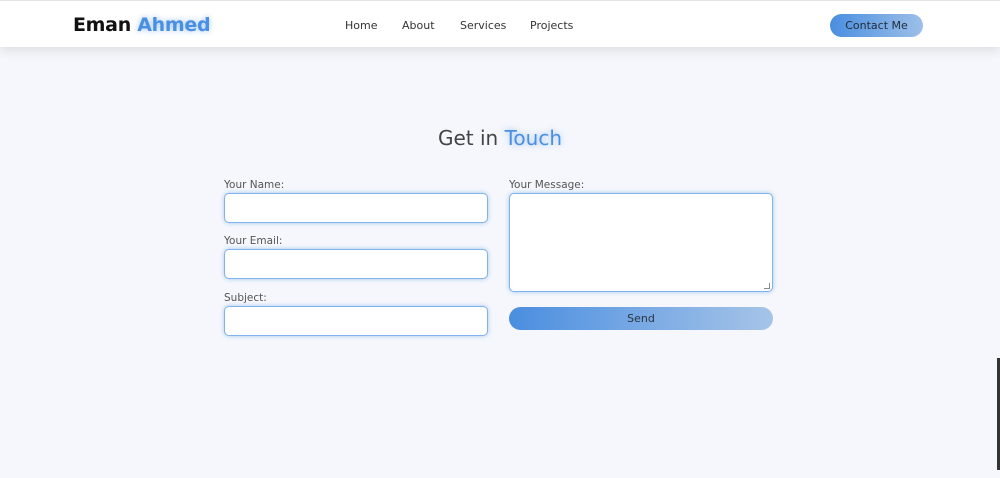 This screenshot has height=478, width=1000. I want to click on email-field, so click(356, 264).